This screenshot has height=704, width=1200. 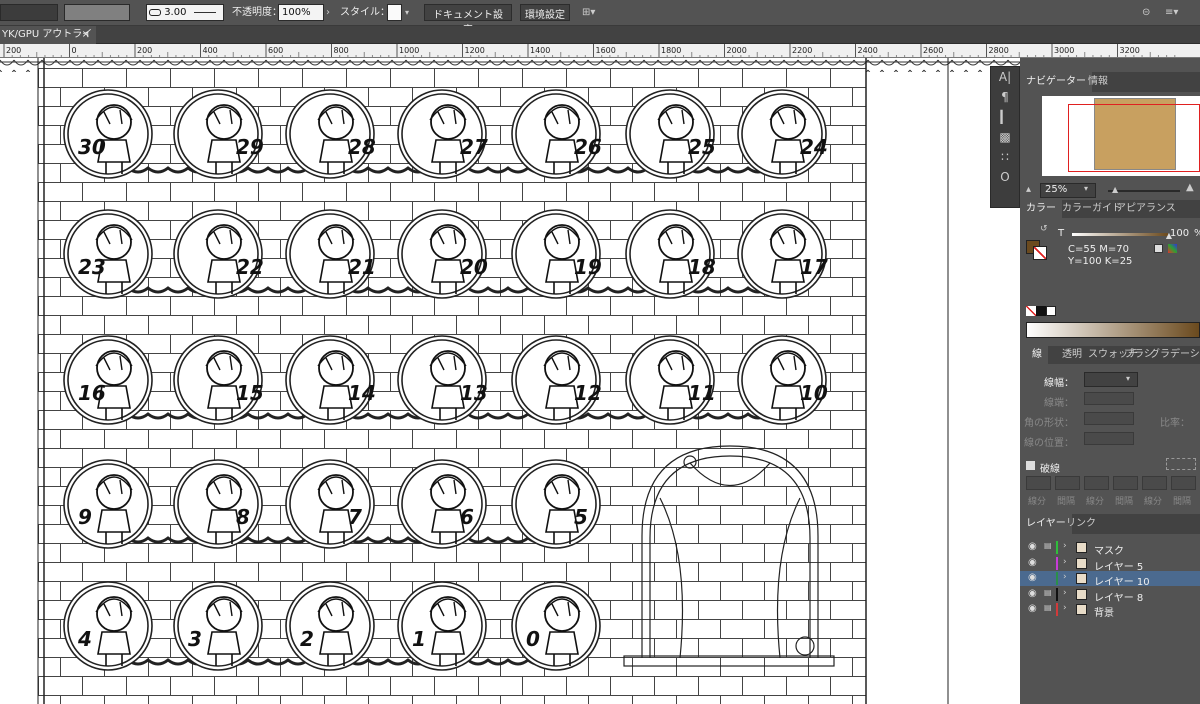 What do you see at coordinates (1109, 438) in the screenshot?
I see `align-buttons` at bounding box center [1109, 438].